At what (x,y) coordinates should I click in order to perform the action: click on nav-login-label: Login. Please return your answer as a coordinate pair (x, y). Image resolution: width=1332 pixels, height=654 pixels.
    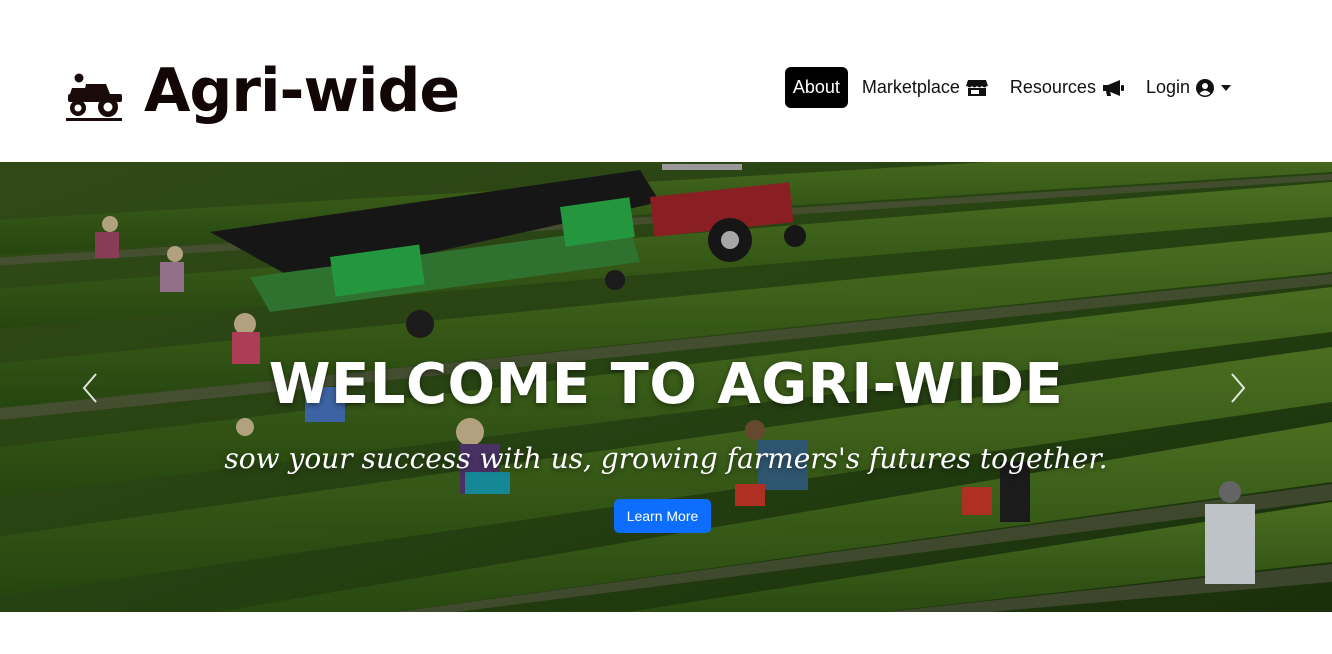
    Looking at the image, I should click on (1167, 87).